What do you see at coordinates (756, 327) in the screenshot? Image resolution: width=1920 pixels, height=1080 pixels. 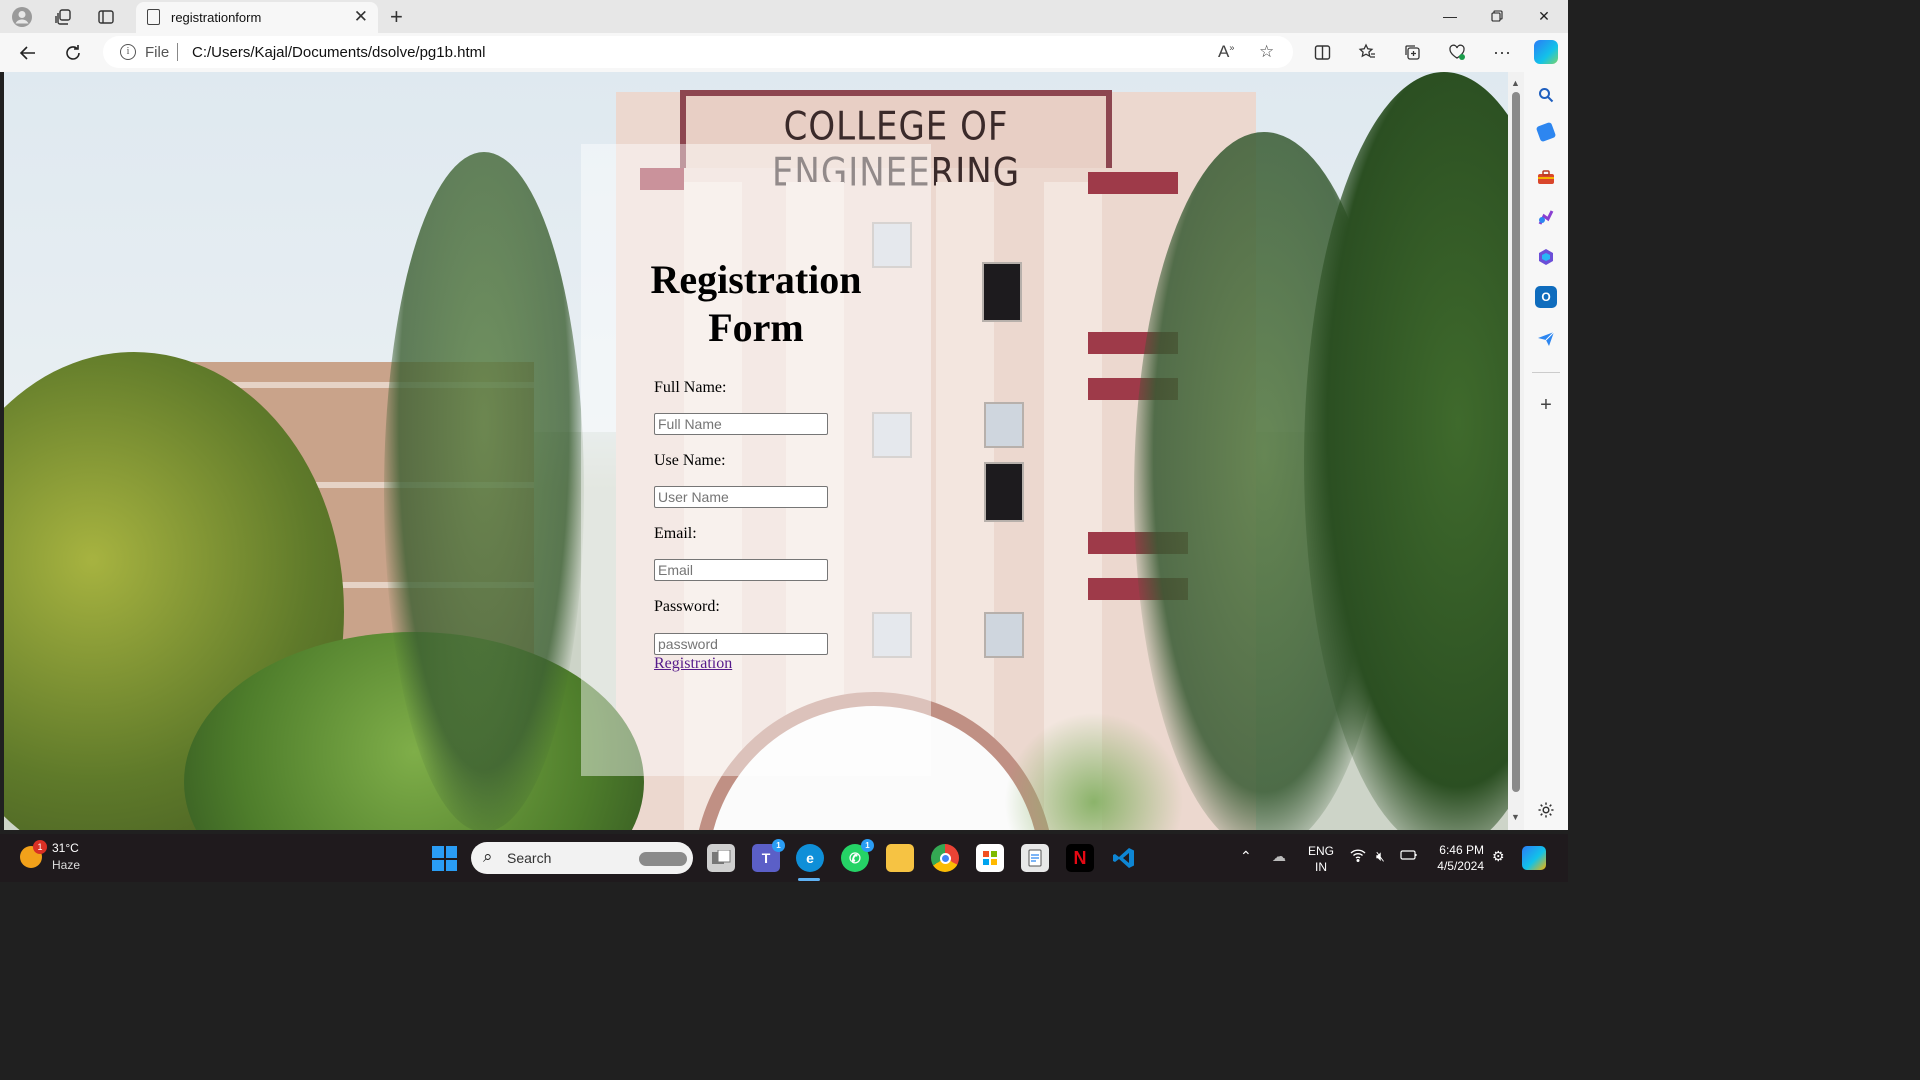 I see `form-title-line2: Form` at bounding box center [756, 327].